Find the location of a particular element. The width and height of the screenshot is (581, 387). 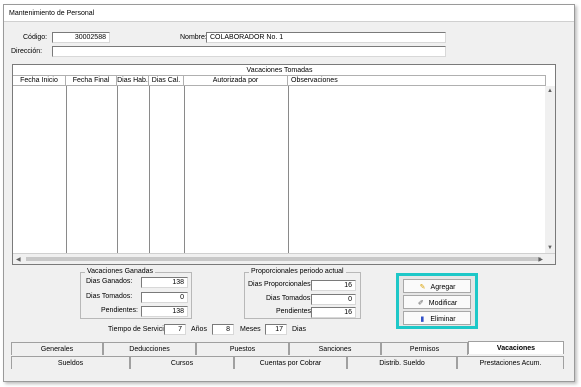

tab-prestaciones-acum: Prestaciones Acum. is located at coordinates (510, 362).